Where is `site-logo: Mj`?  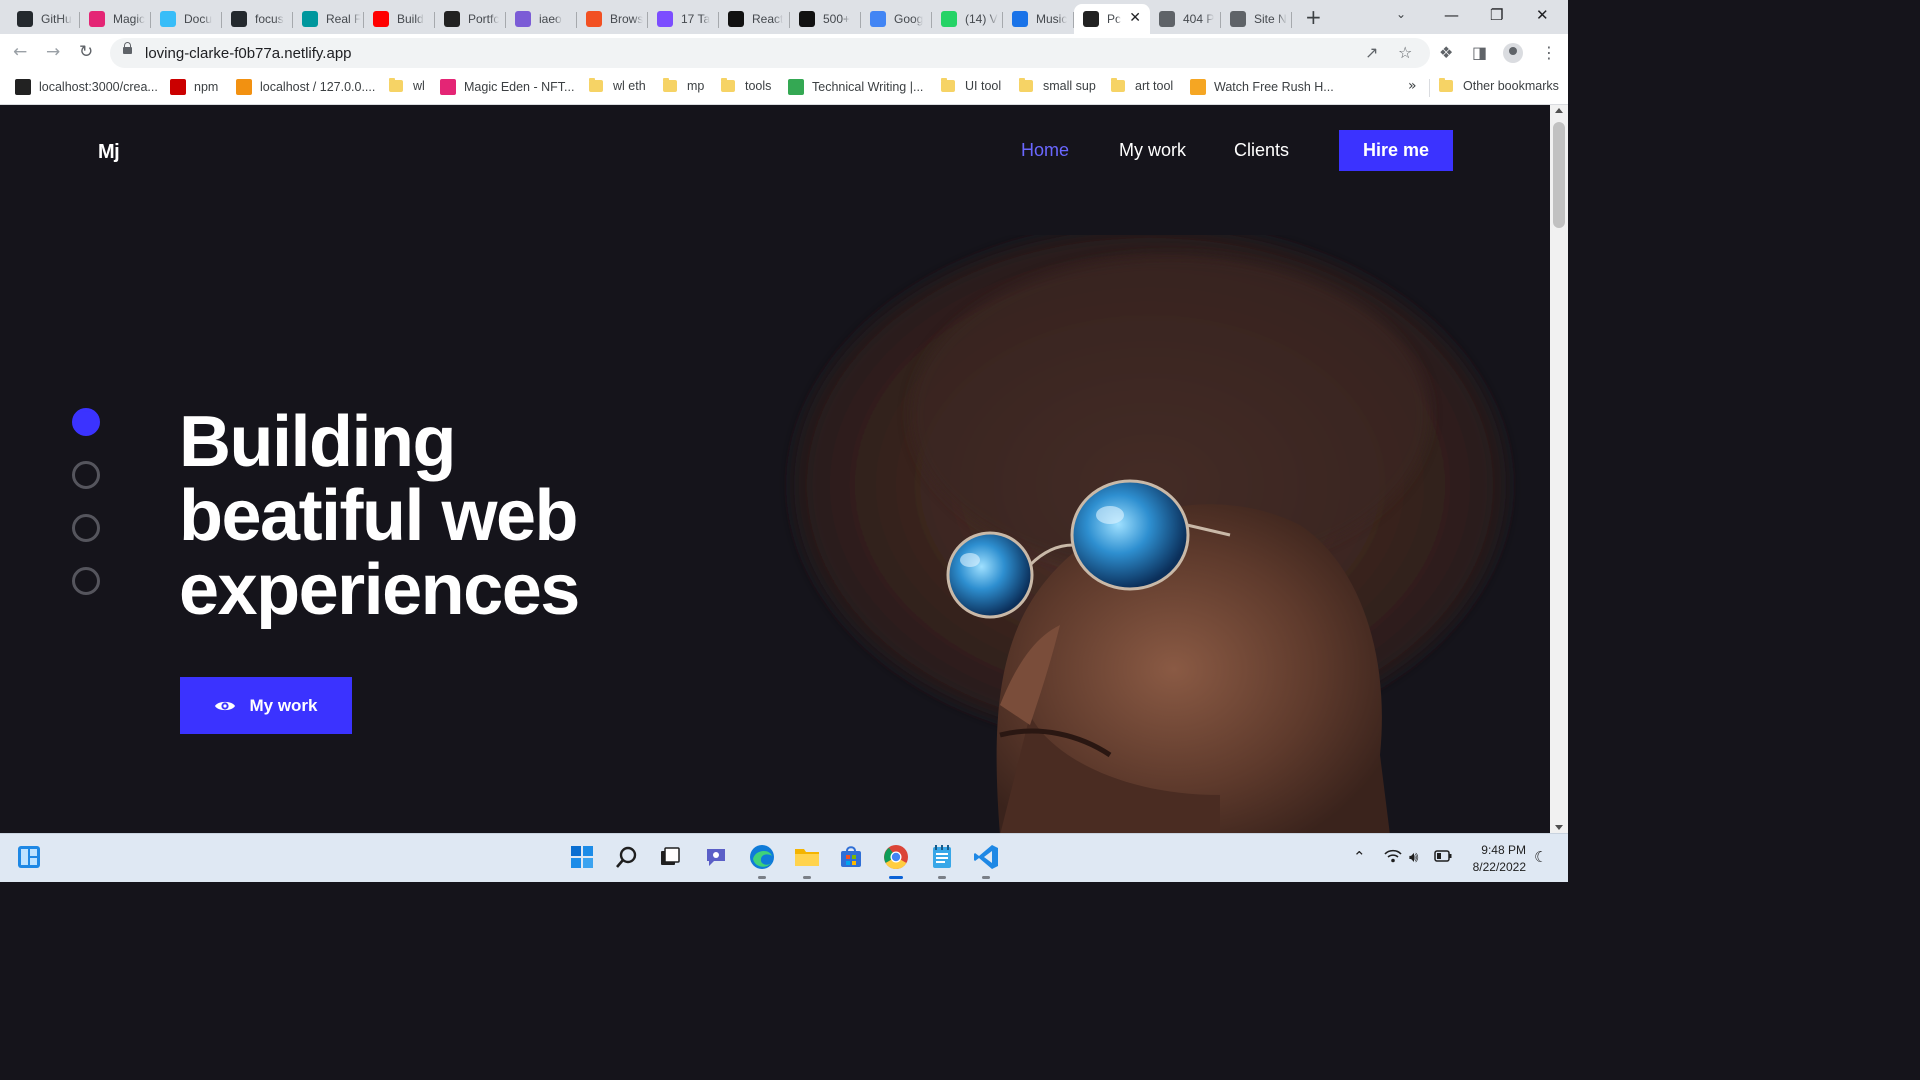 site-logo: Mj is located at coordinates (109, 152).